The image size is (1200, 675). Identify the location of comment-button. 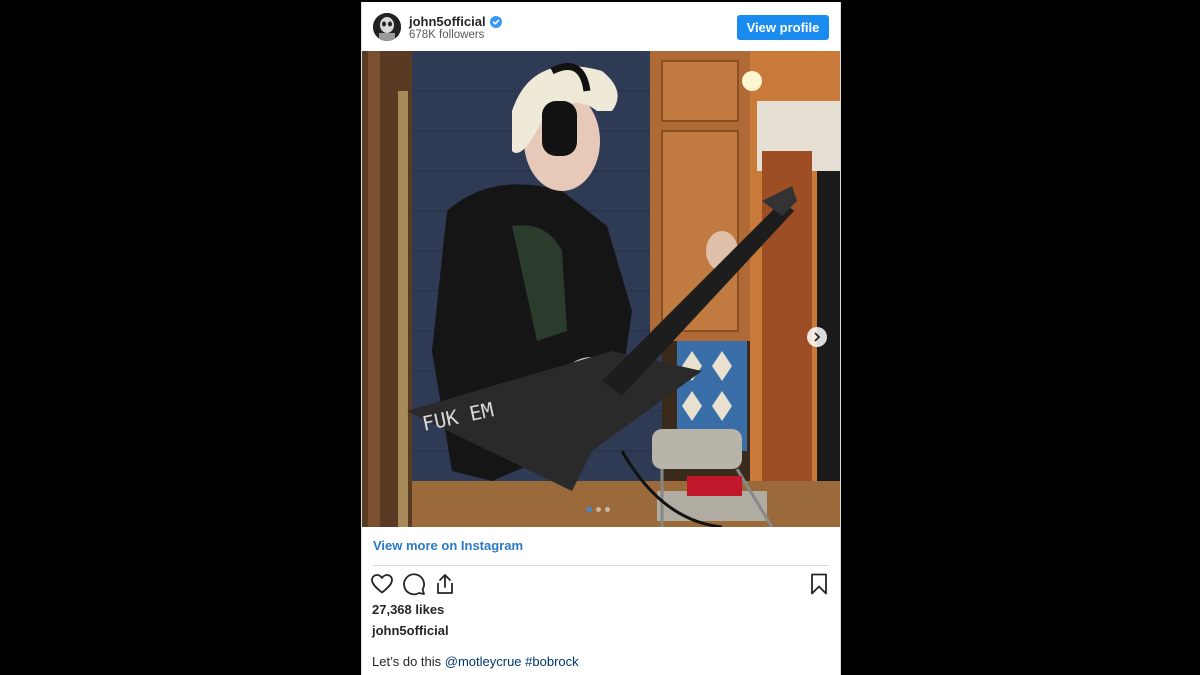
(414, 584).